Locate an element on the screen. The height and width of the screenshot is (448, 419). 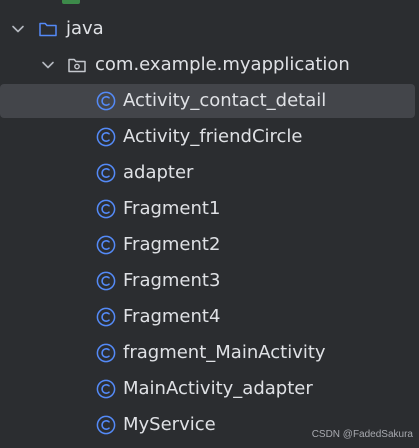
tree-row-class: Fragment2 is located at coordinates (209, 245).